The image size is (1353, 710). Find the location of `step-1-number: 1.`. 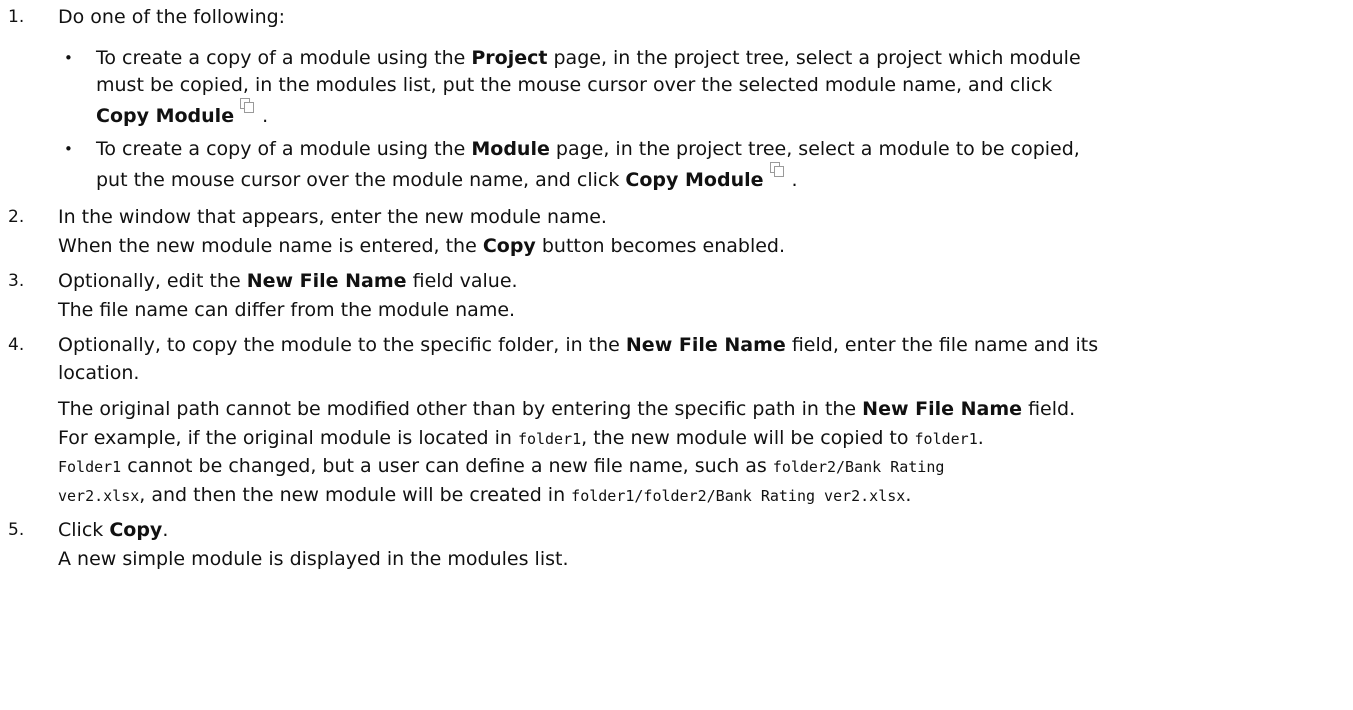

step-1-number: 1. is located at coordinates (16, 17).